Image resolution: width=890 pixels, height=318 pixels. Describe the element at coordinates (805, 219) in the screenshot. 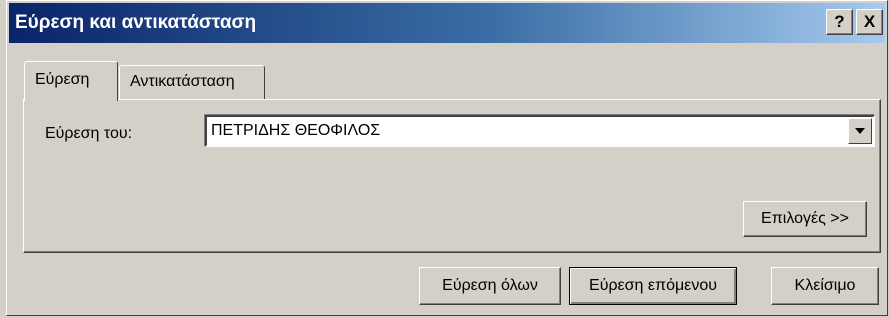

I see `options-button: Επιλογές >>` at that location.